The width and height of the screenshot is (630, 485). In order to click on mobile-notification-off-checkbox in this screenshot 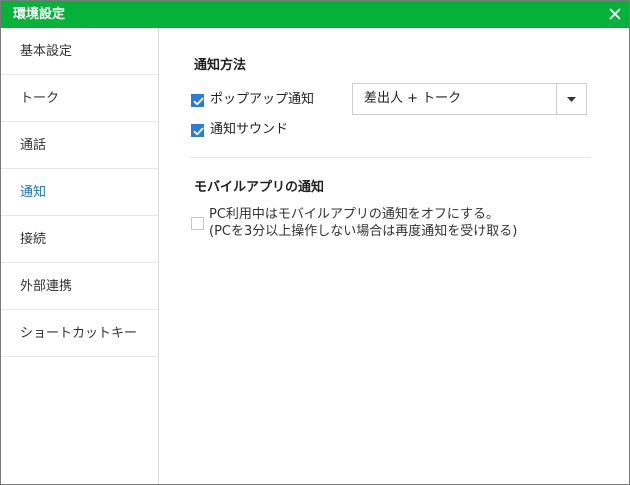, I will do `click(198, 224)`.